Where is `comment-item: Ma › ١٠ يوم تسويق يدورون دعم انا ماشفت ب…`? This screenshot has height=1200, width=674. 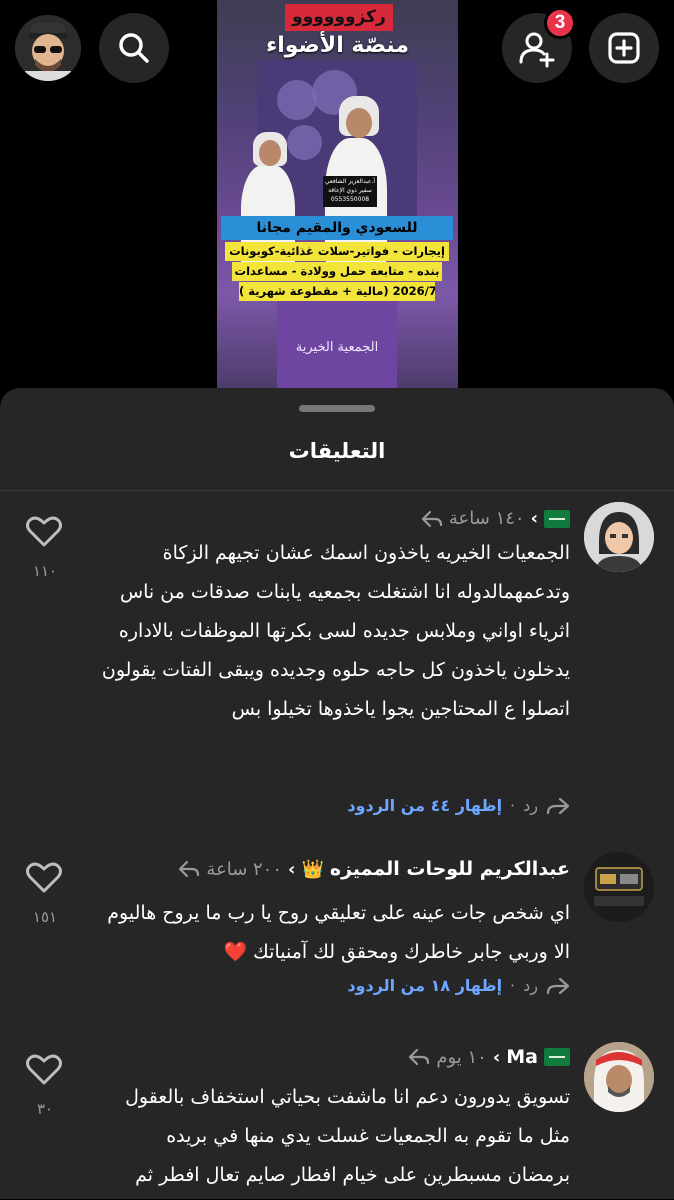 comment-item: Ma › ١٠ يوم تسويق يدورون دعم انا ماشفت ب… is located at coordinates (337, 1120).